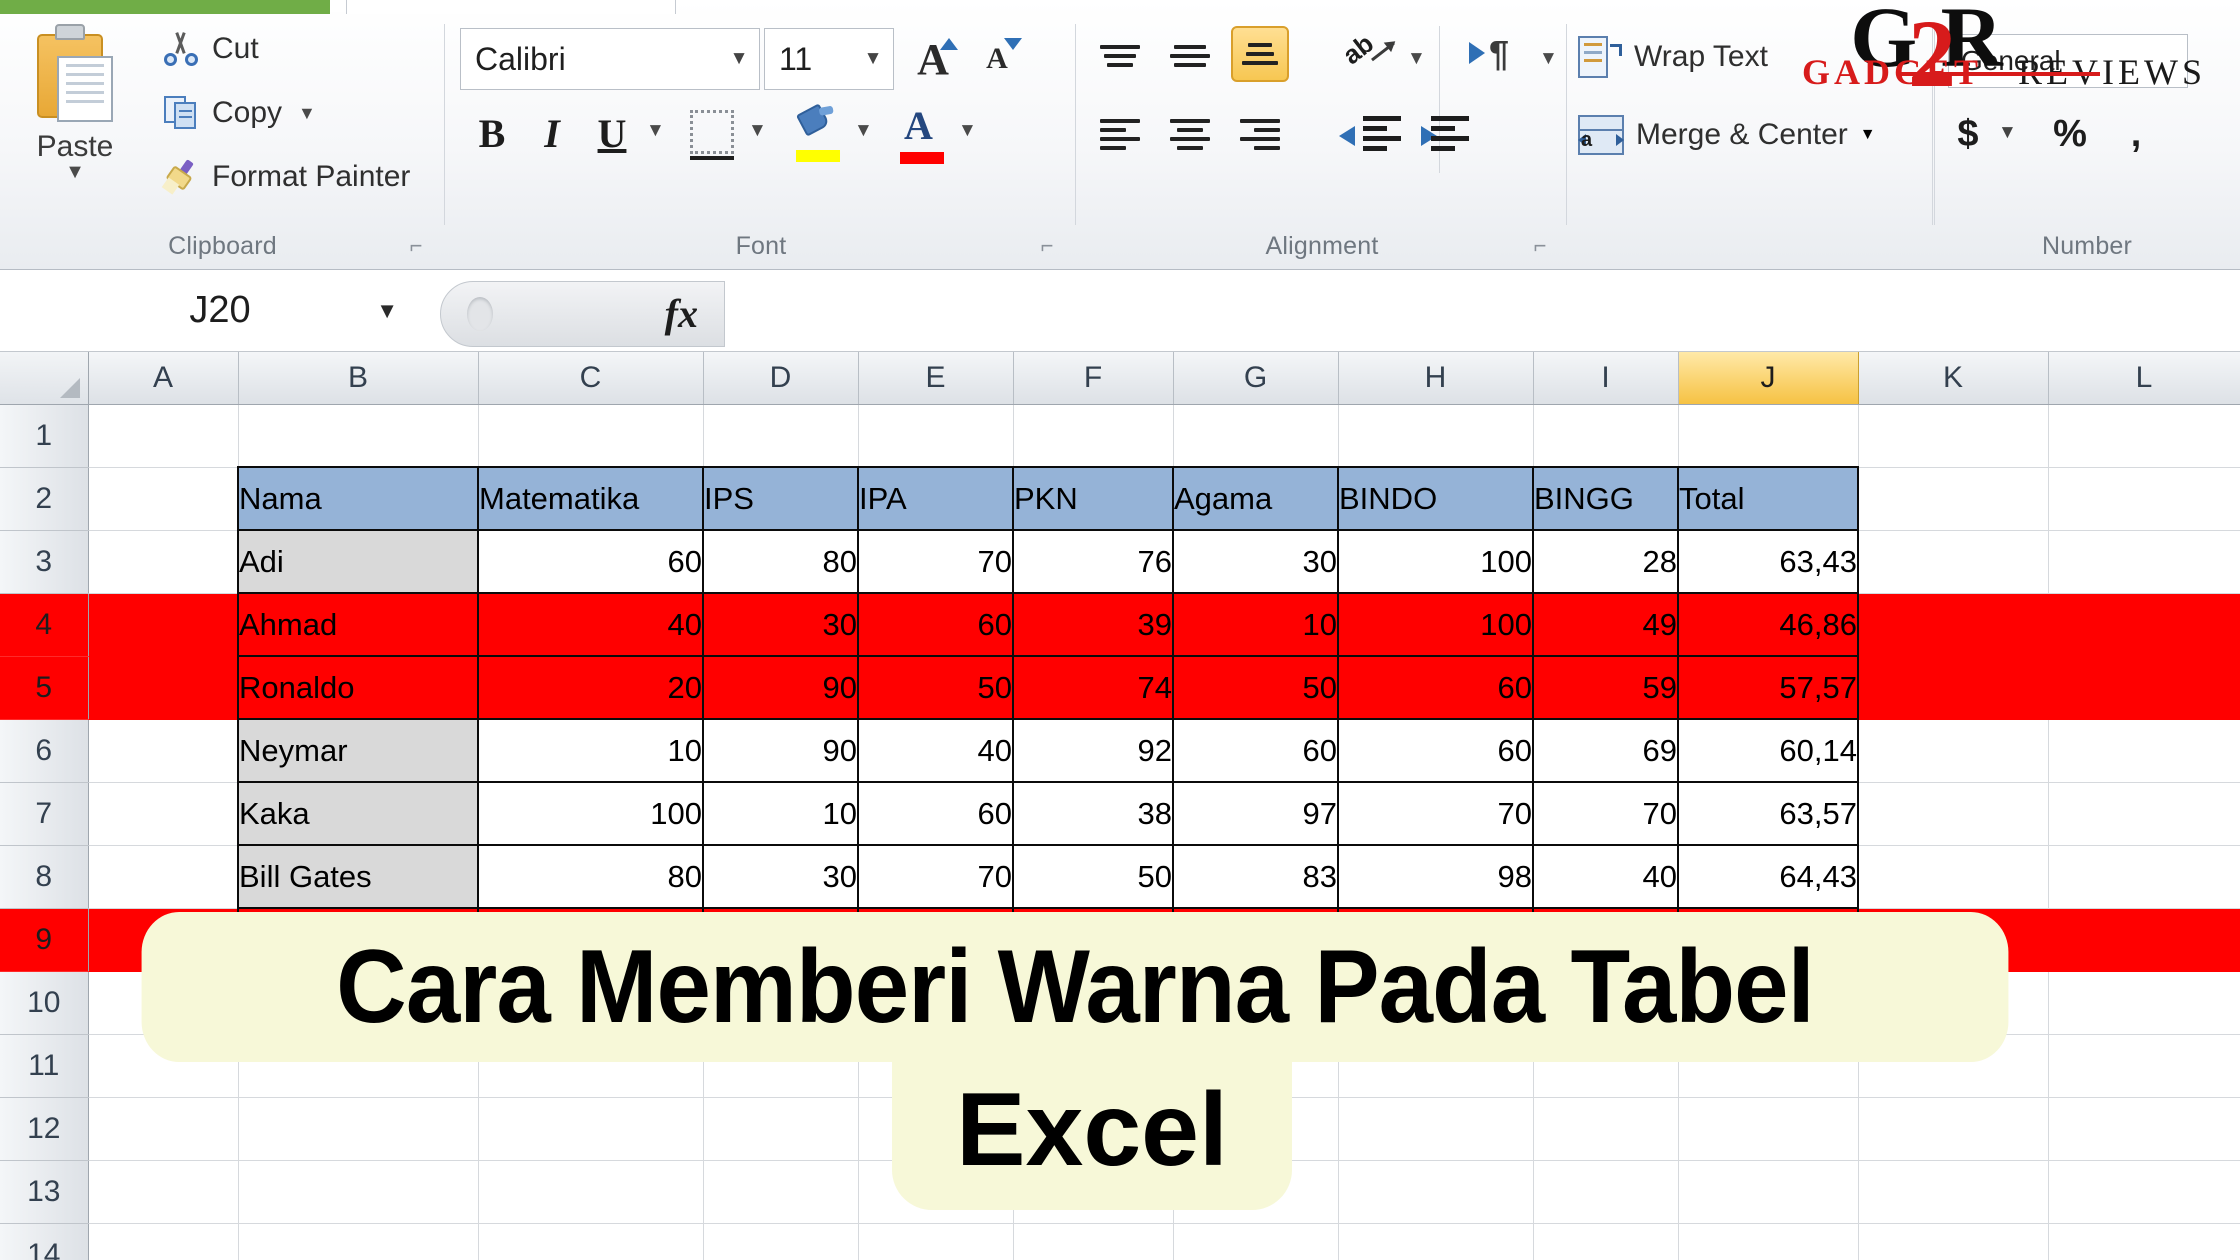  What do you see at coordinates (780, 1002) in the screenshot?
I see `cell-D10` at bounding box center [780, 1002].